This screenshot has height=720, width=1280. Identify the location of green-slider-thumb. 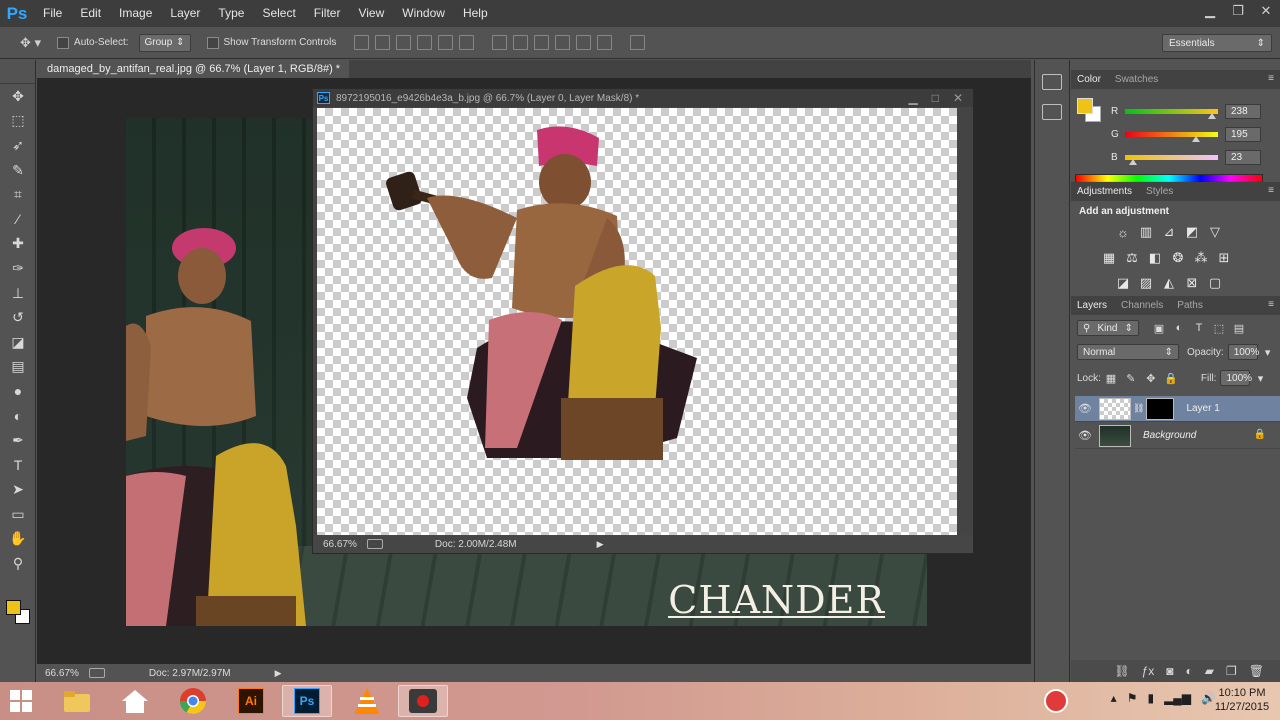
(1196, 139).